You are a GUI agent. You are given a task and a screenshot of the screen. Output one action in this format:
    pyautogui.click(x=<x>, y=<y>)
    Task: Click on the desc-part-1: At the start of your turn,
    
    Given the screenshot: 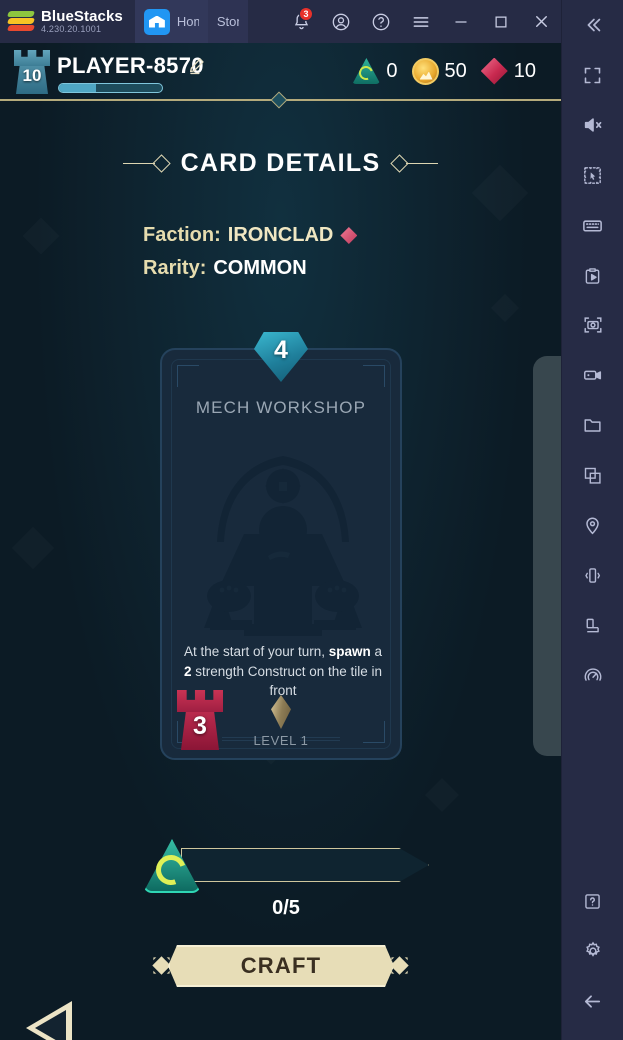 What is the action you would take?
    pyautogui.click(x=256, y=651)
    